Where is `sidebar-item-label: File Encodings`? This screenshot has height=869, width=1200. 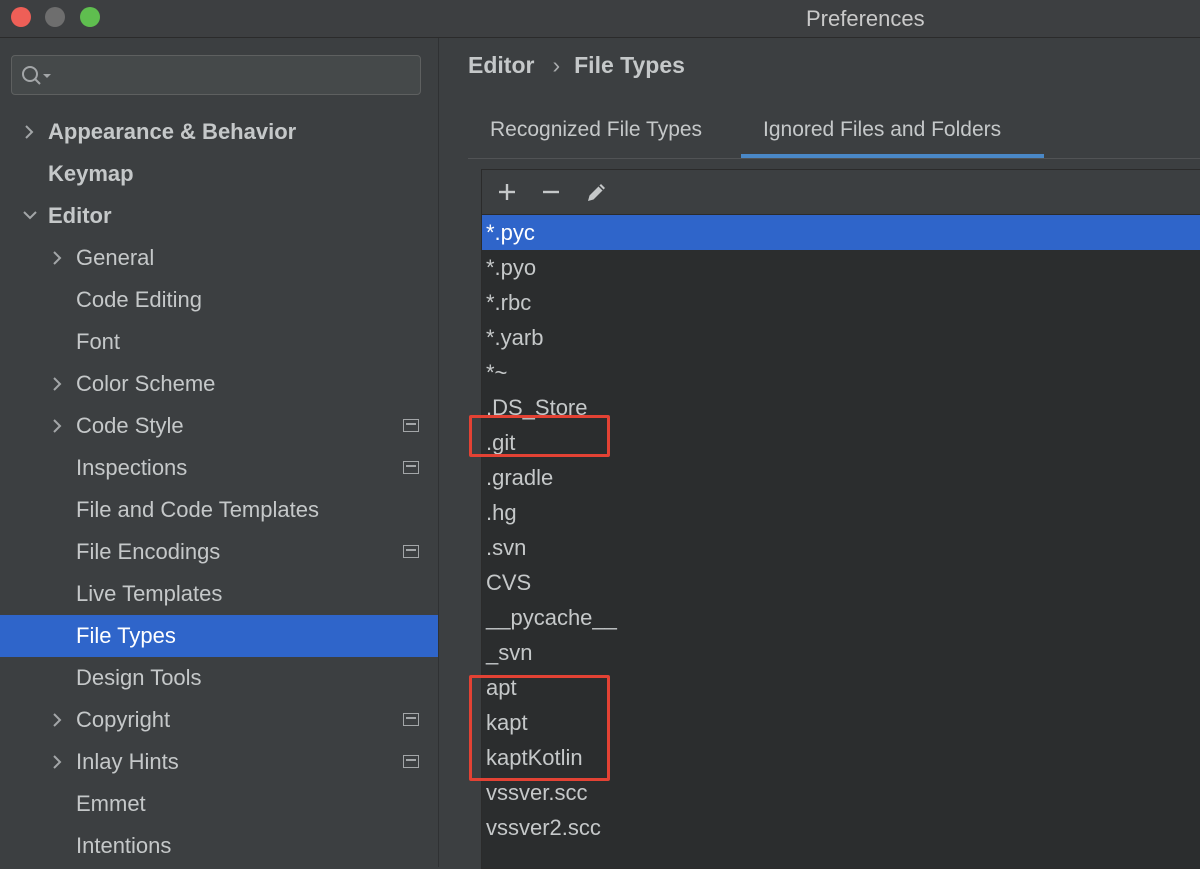
sidebar-item-label: File Encodings is located at coordinates (148, 551).